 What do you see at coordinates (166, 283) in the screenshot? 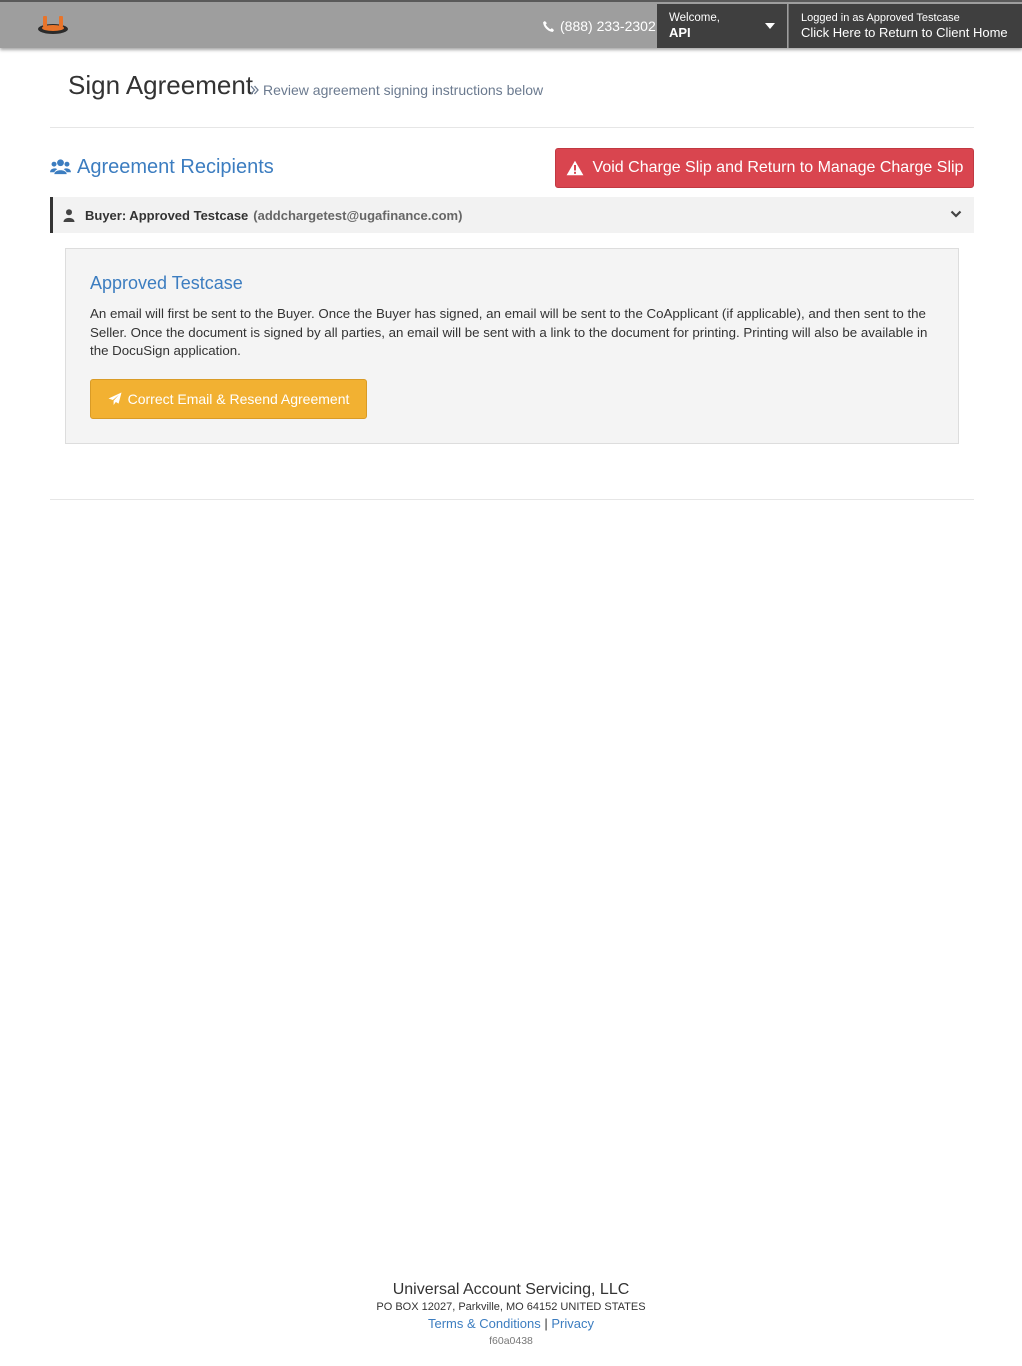
I see `recipient-name-heading: Approved Testcase` at bounding box center [166, 283].